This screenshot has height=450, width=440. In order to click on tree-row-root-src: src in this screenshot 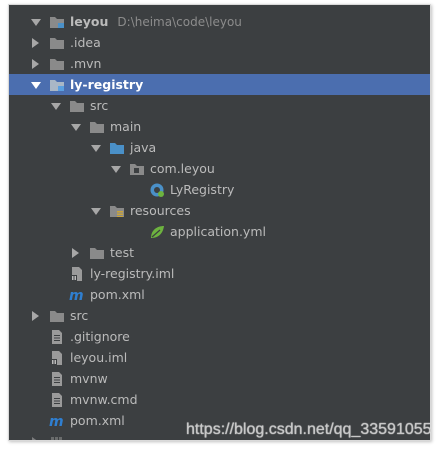, I will do `click(219, 315)`.